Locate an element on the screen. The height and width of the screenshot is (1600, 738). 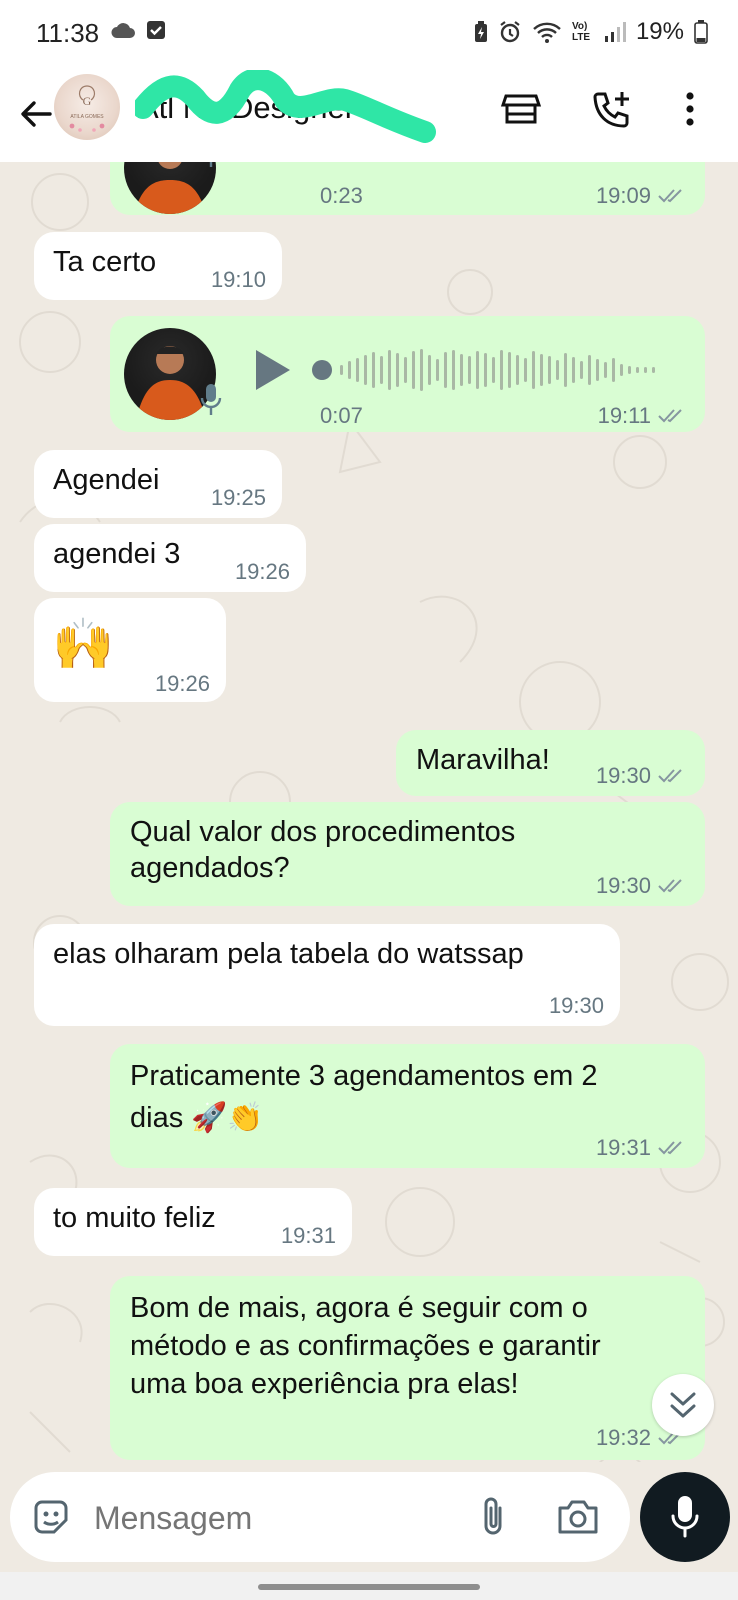
message-emoji: 🙌 is located at coordinates (83, 644).